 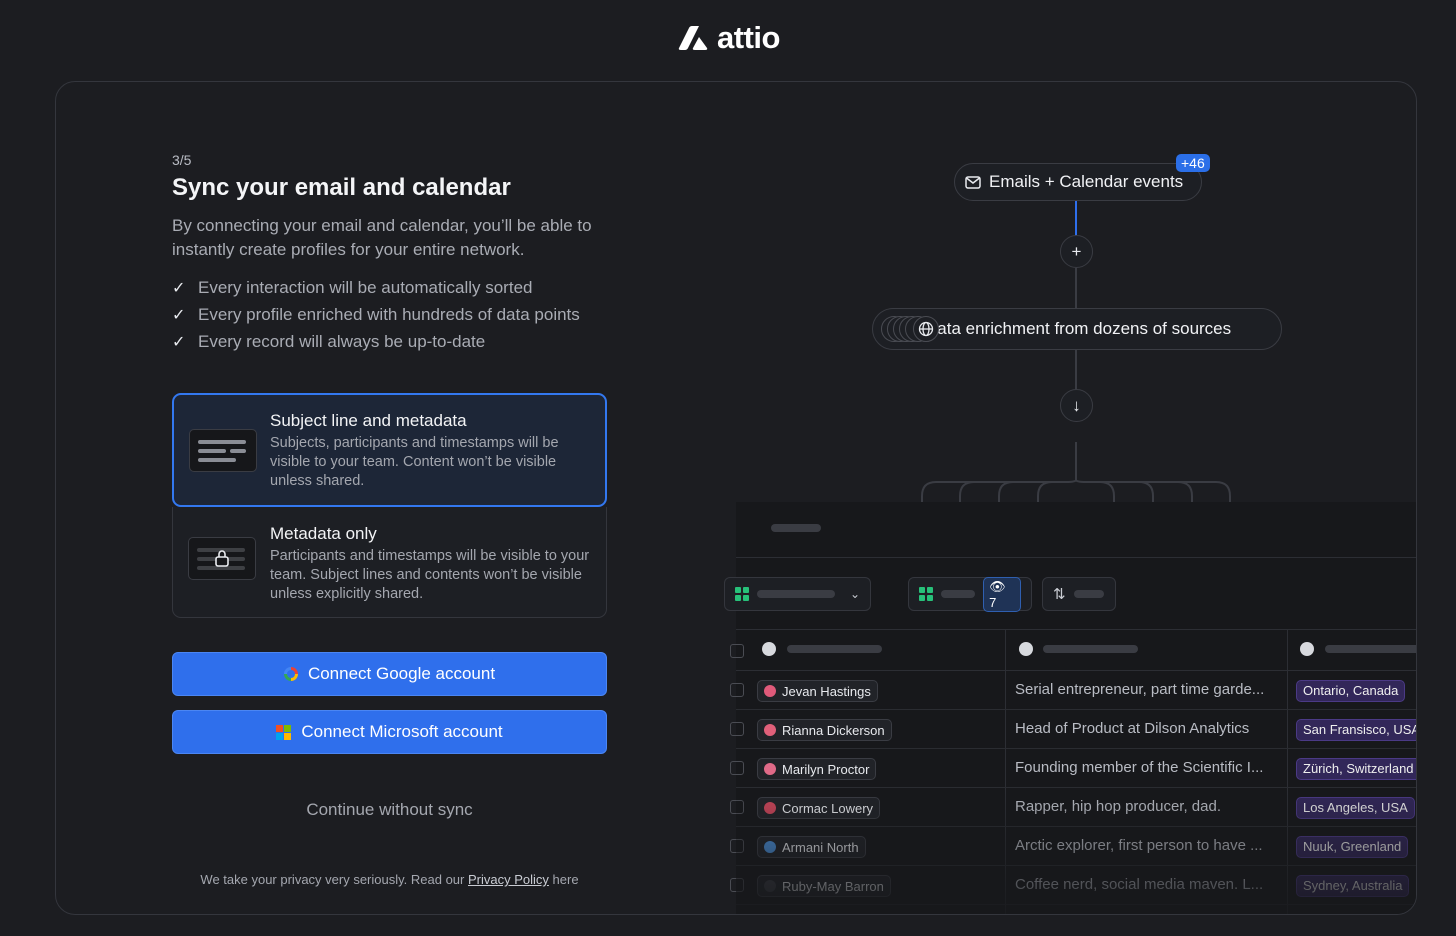 I want to click on eye-icon: 👁︎, so click(x=997, y=586).